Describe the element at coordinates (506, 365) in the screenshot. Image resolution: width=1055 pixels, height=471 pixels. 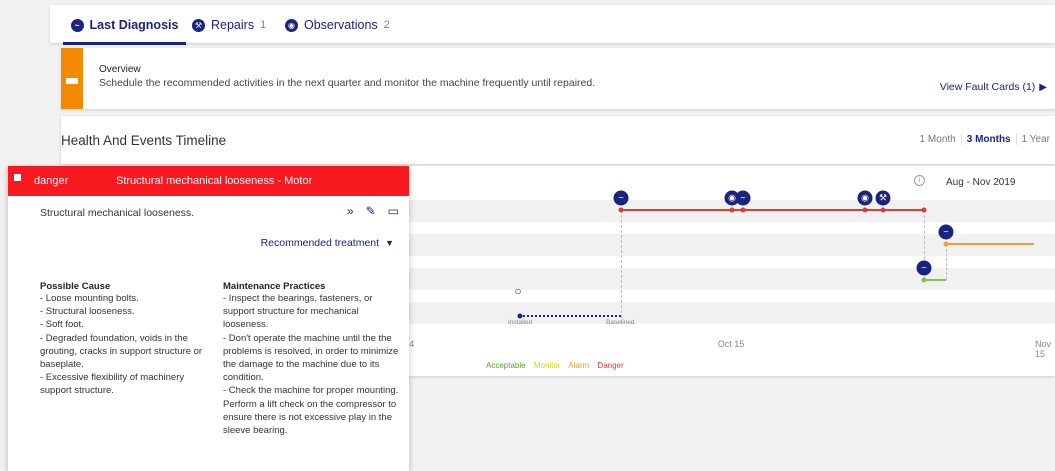
I see `legend-acceptable: Acceptable` at that location.